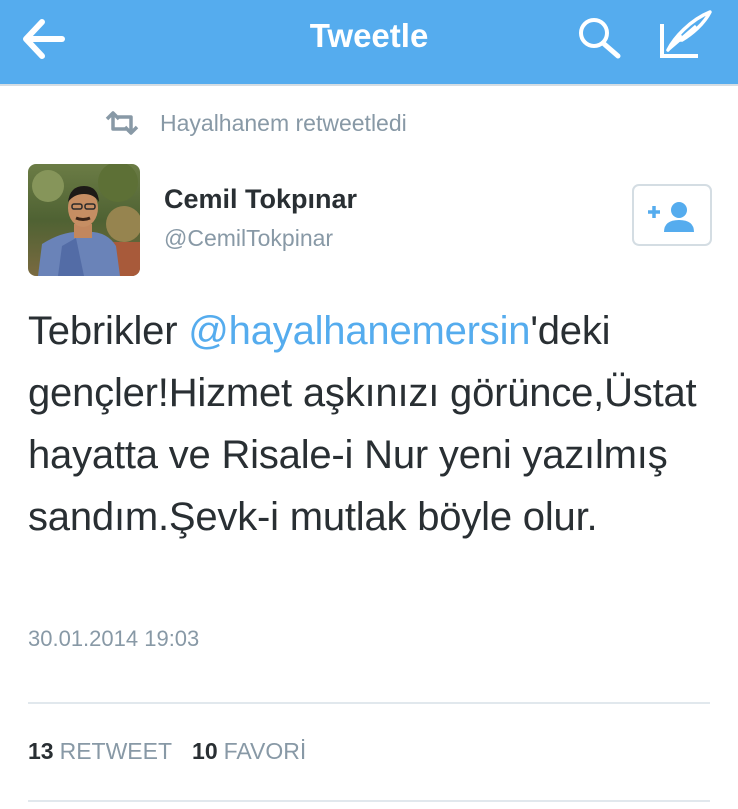  What do you see at coordinates (116, 751) in the screenshot?
I see `retweet-label: RETWEET` at bounding box center [116, 751].